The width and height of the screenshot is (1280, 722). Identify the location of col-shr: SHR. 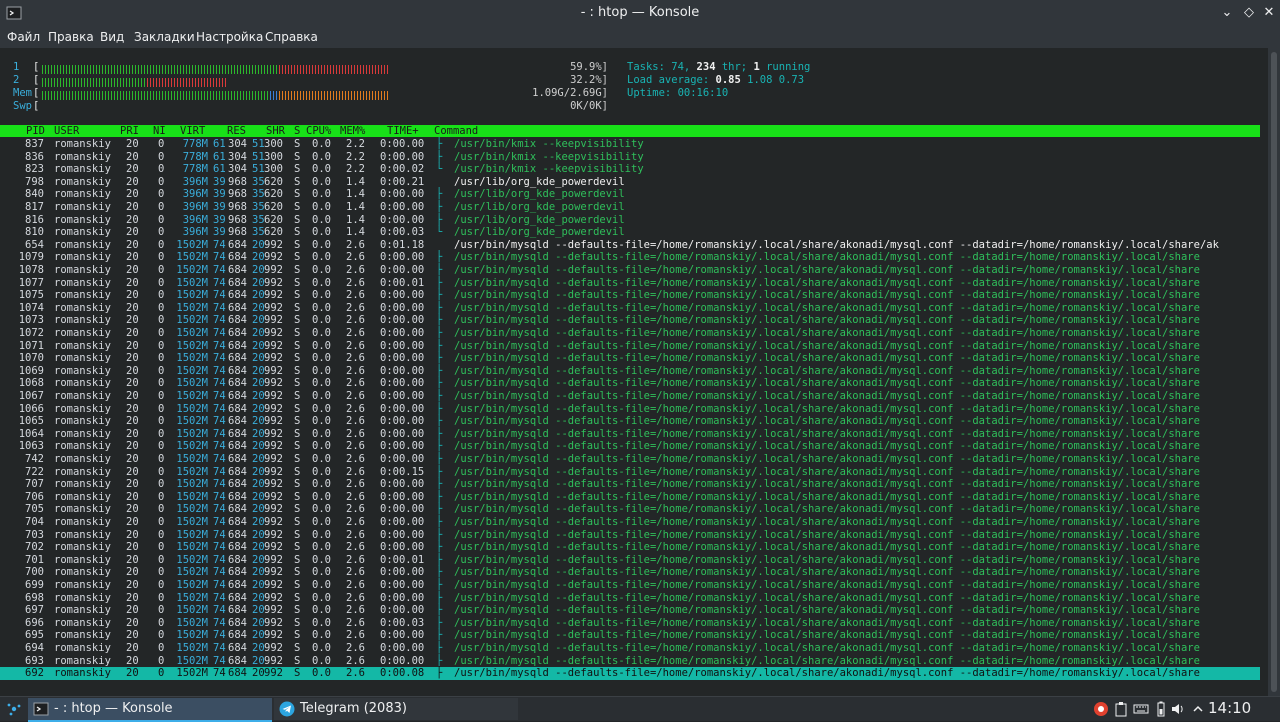
(275, 131).